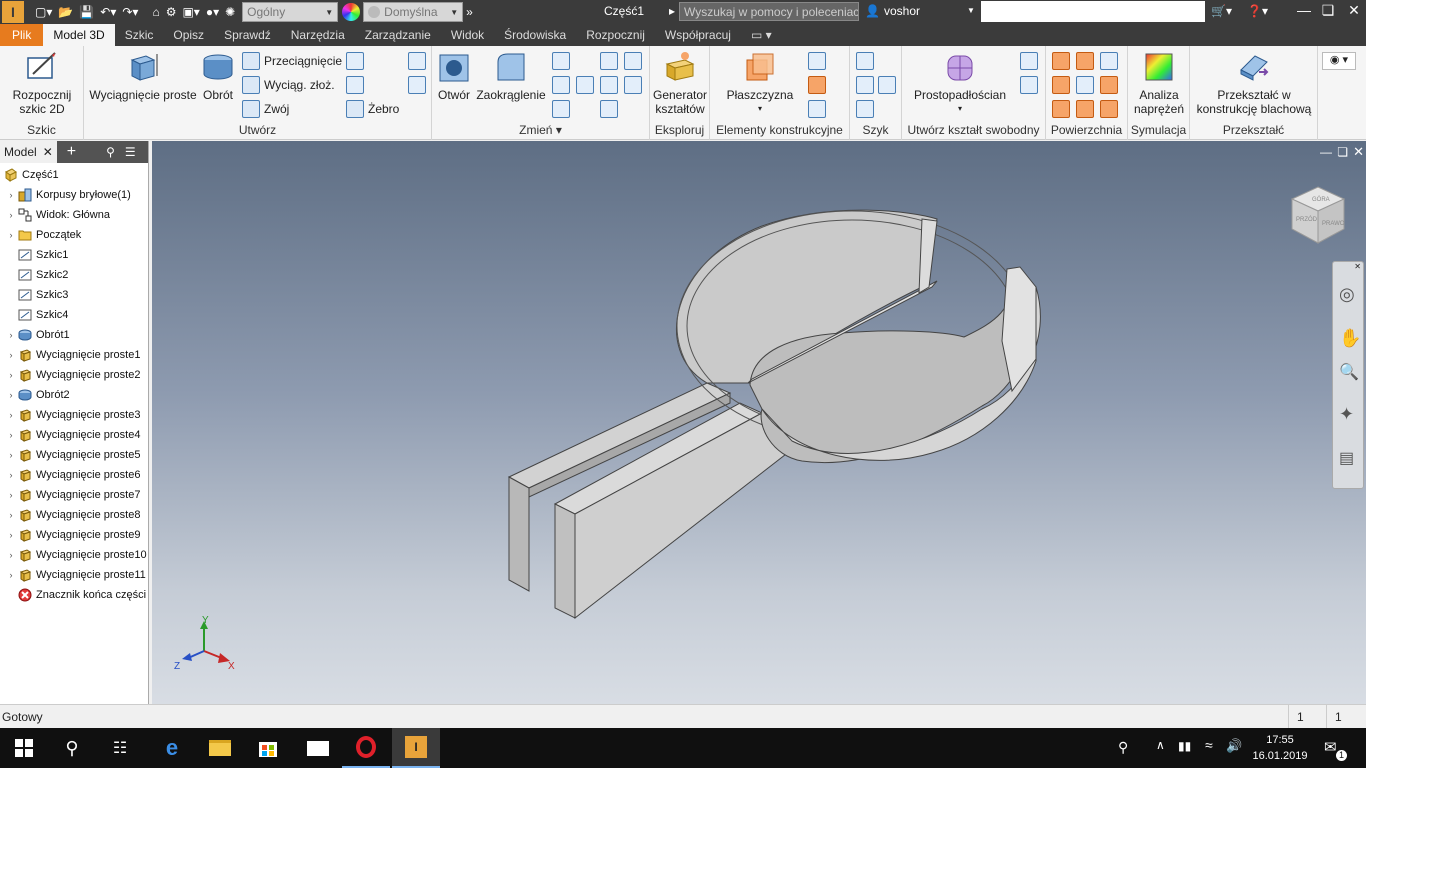 This screenshot has height=883, width=1454. What do you see at coordinates (1350, 338) in the screenshot?
I see `pan-icon: ✋` at bounding box center [1350, 338].